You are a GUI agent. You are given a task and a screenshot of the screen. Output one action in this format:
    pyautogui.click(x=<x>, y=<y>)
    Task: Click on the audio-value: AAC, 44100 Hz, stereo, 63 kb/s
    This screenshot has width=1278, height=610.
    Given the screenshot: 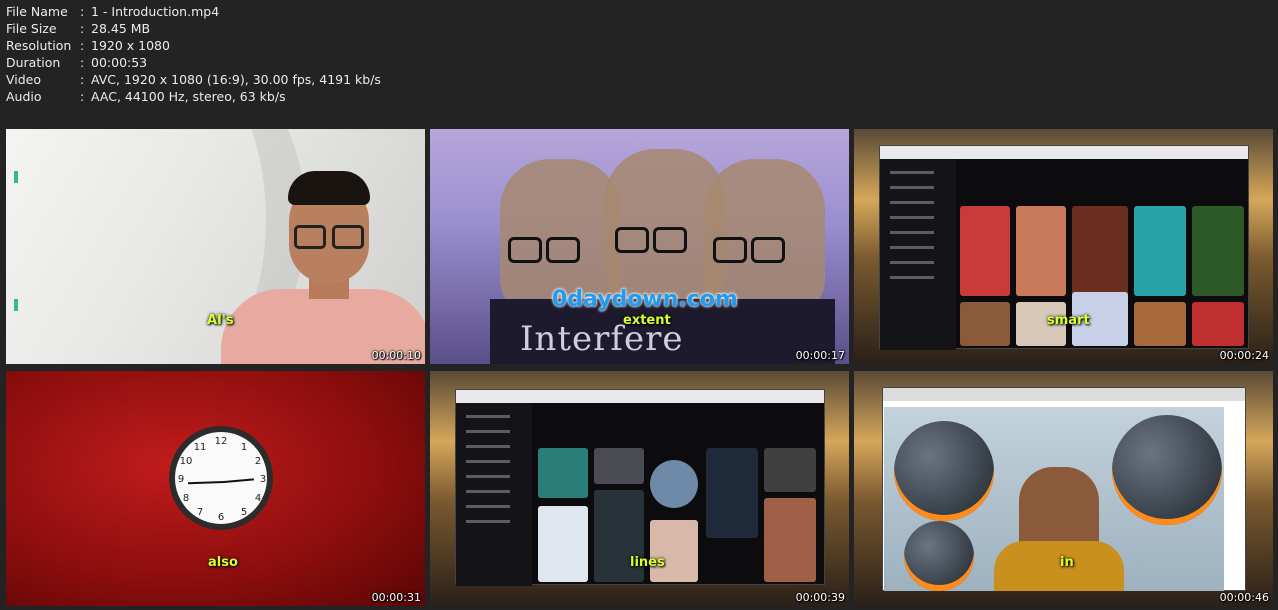 What is the action you would take?
    pyautogui.click(x=188, y=96)
    